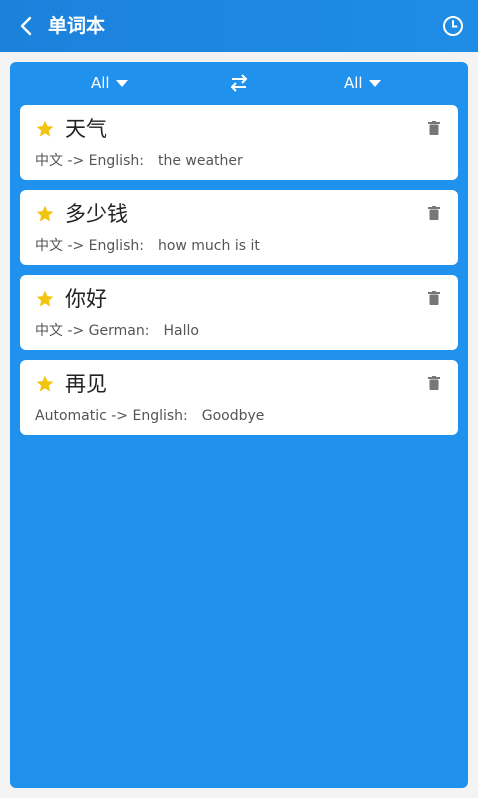  What do you see at coordinates (86, 299) in the screenshot?
I see `word-text: 你好` at bounding box center [86, 299].